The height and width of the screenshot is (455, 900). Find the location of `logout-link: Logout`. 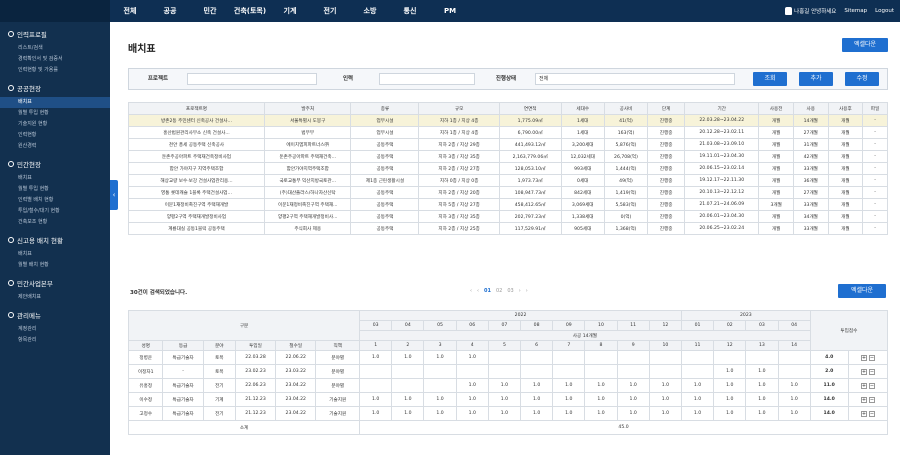

logout-link: Logout is located at coordinates (884, 11).